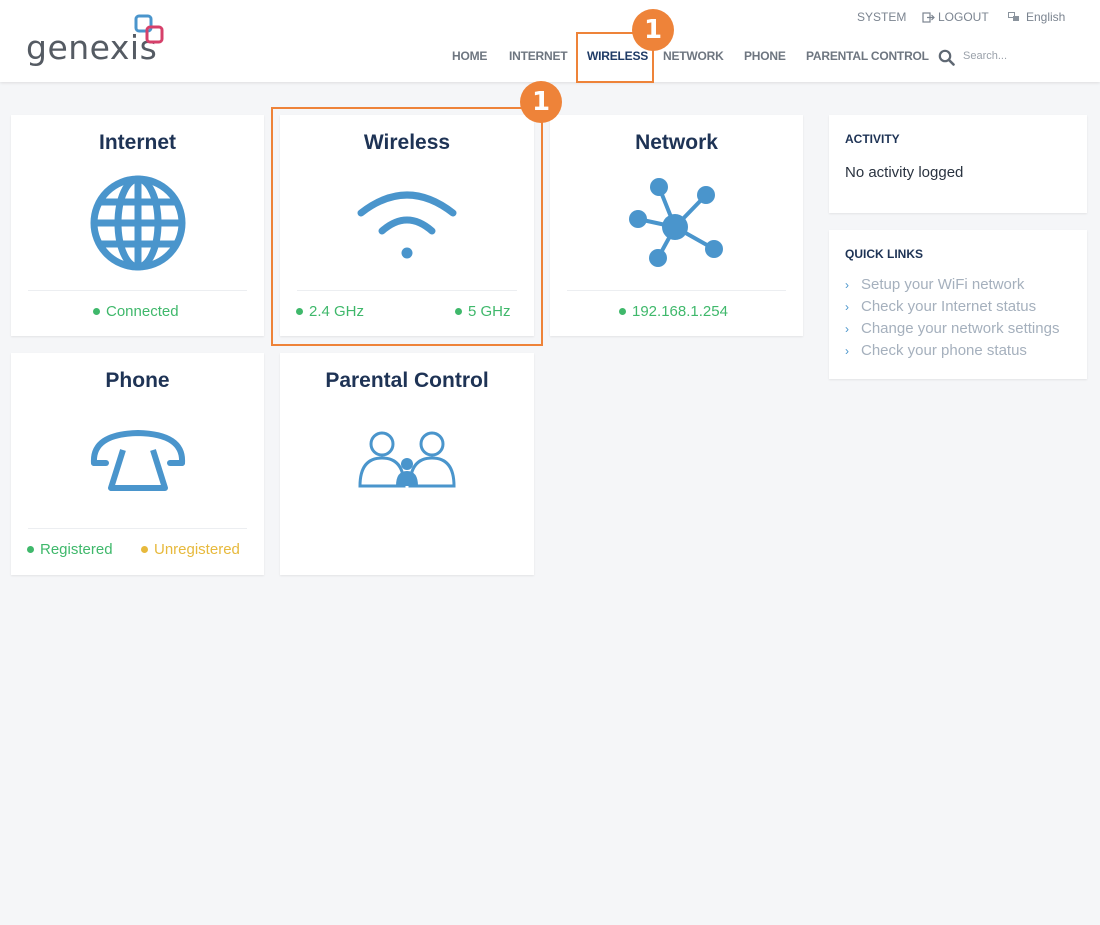  What do you see at coordinates (1013, 16) in the screenshot?
I see `language-icon` at bounding box center [1013, 16].